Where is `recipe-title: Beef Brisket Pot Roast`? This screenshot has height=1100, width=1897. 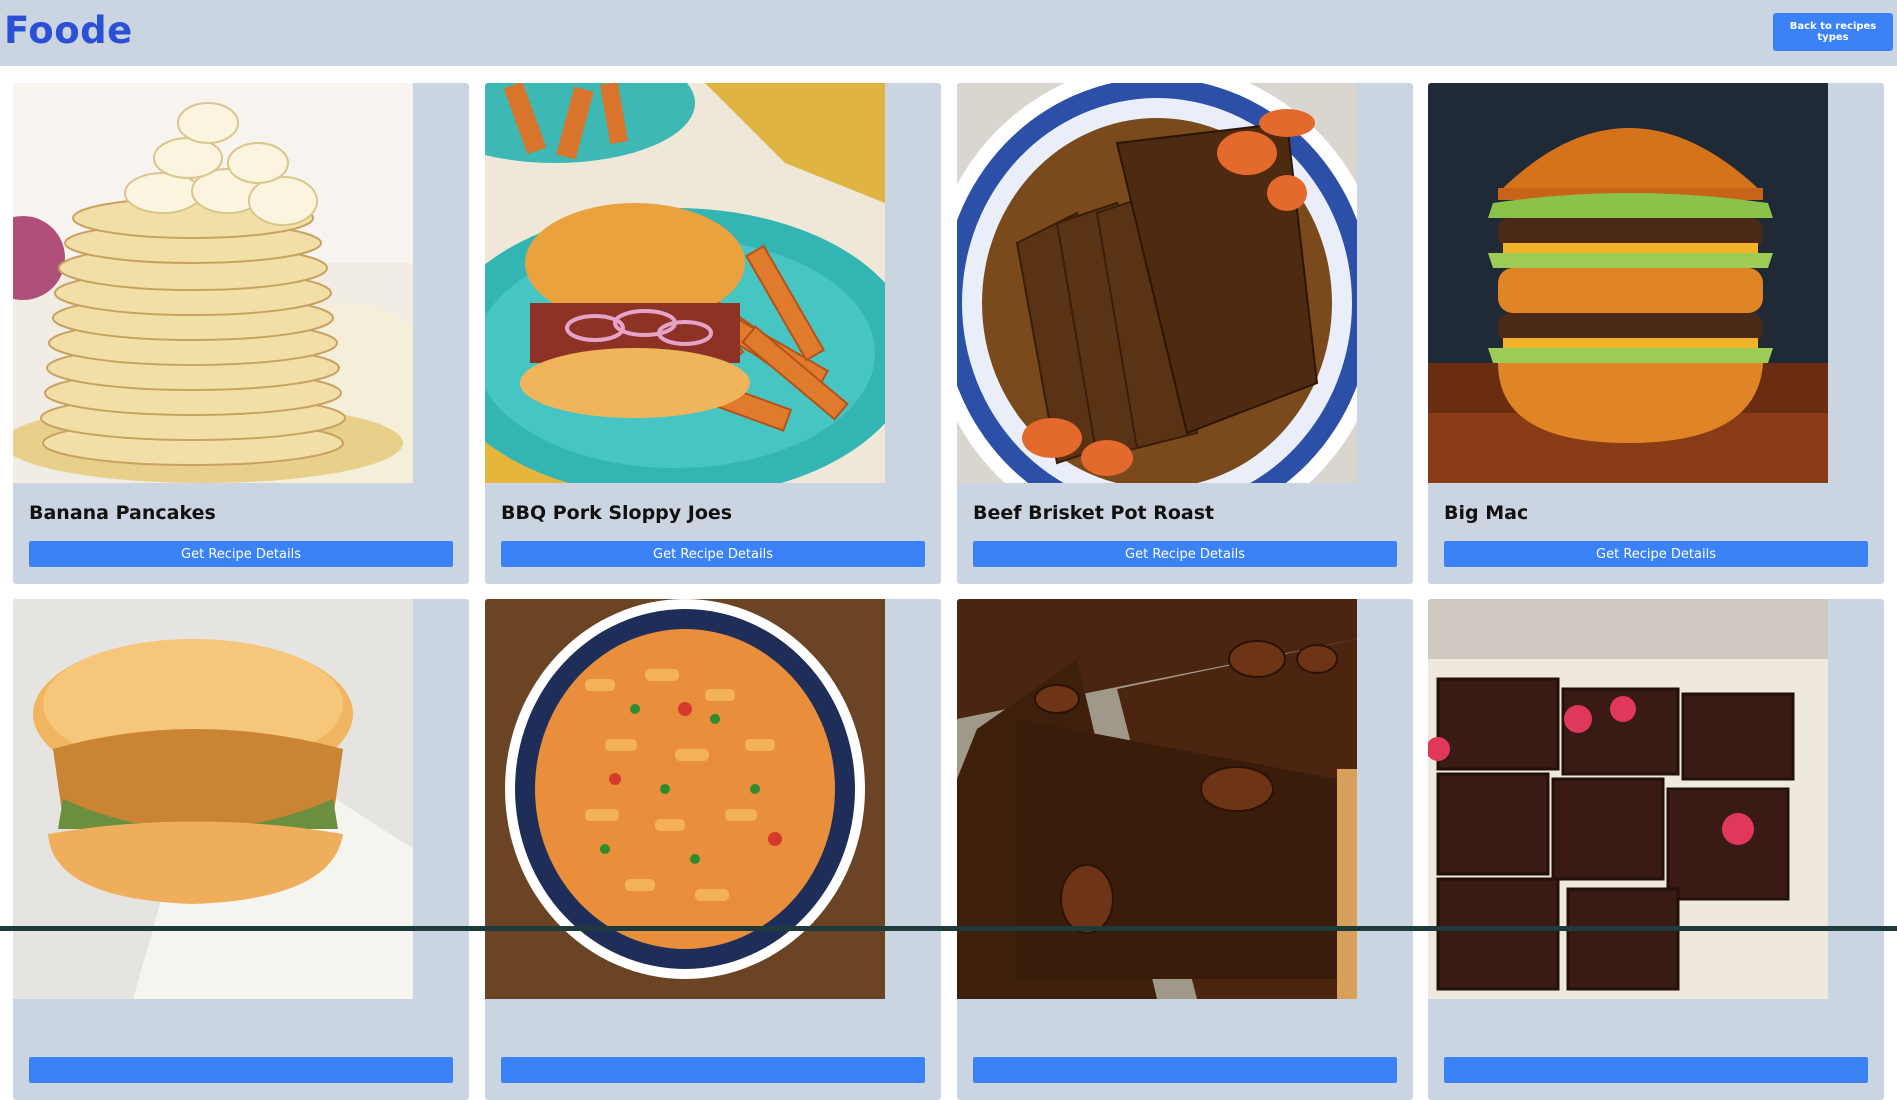 recipe-title: Beef Brisket Pot Roast is located at coordinates (1094, 513).